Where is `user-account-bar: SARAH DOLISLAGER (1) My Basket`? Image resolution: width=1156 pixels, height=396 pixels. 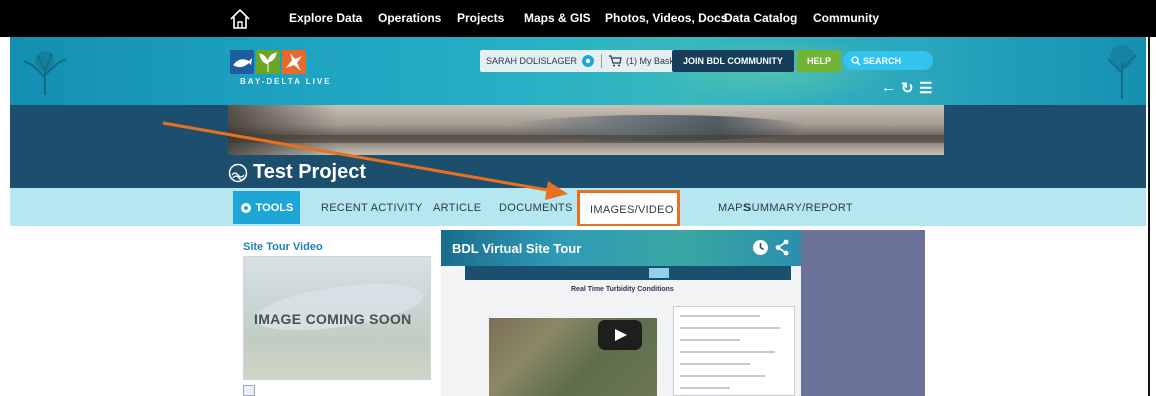
user-account-bar: SARAH DOLISLAGER (1) My Basket is located at coordinates (584, 61).